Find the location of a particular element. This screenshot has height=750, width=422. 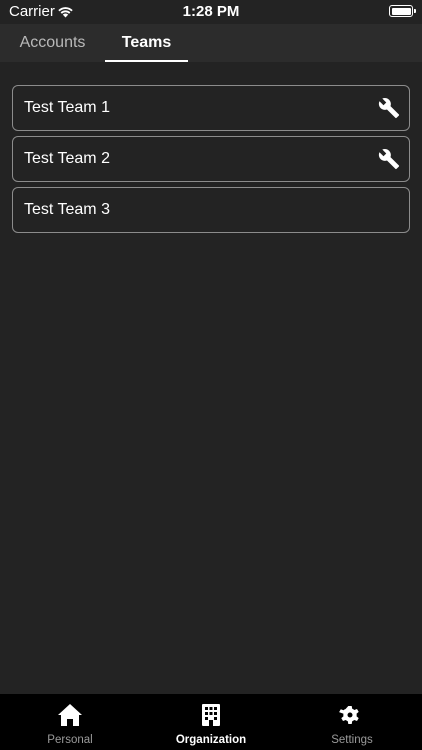

team-name: Test Team 3 is located at coordinates (67, 209).